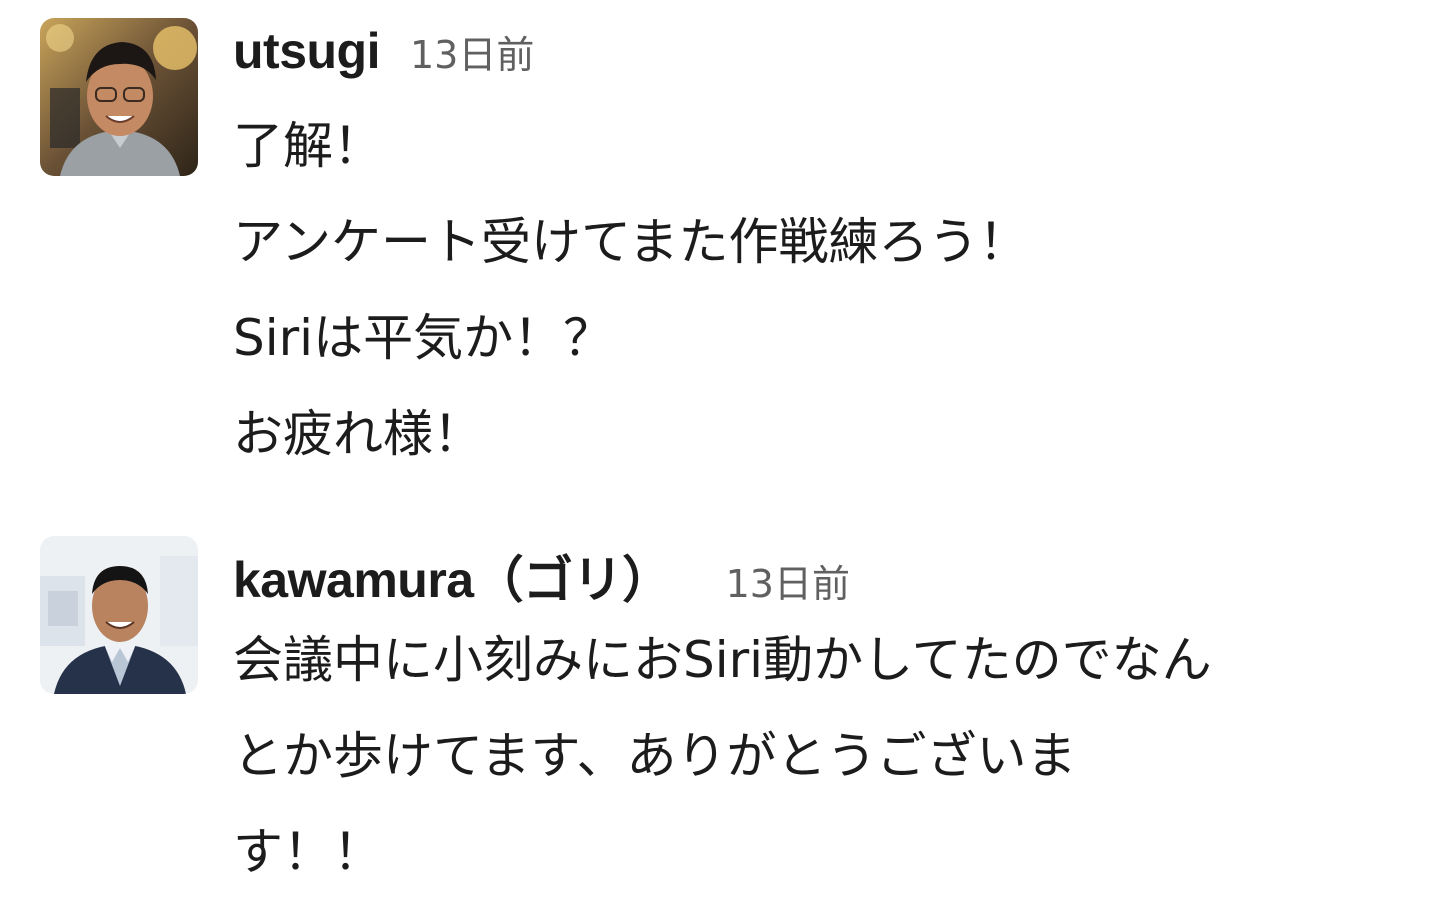 Image resolution: width=1440 pixels, height=901 pixels. I want to click on message-text-line: とか歩けてます、ありがとうございま, so click(655, 756).